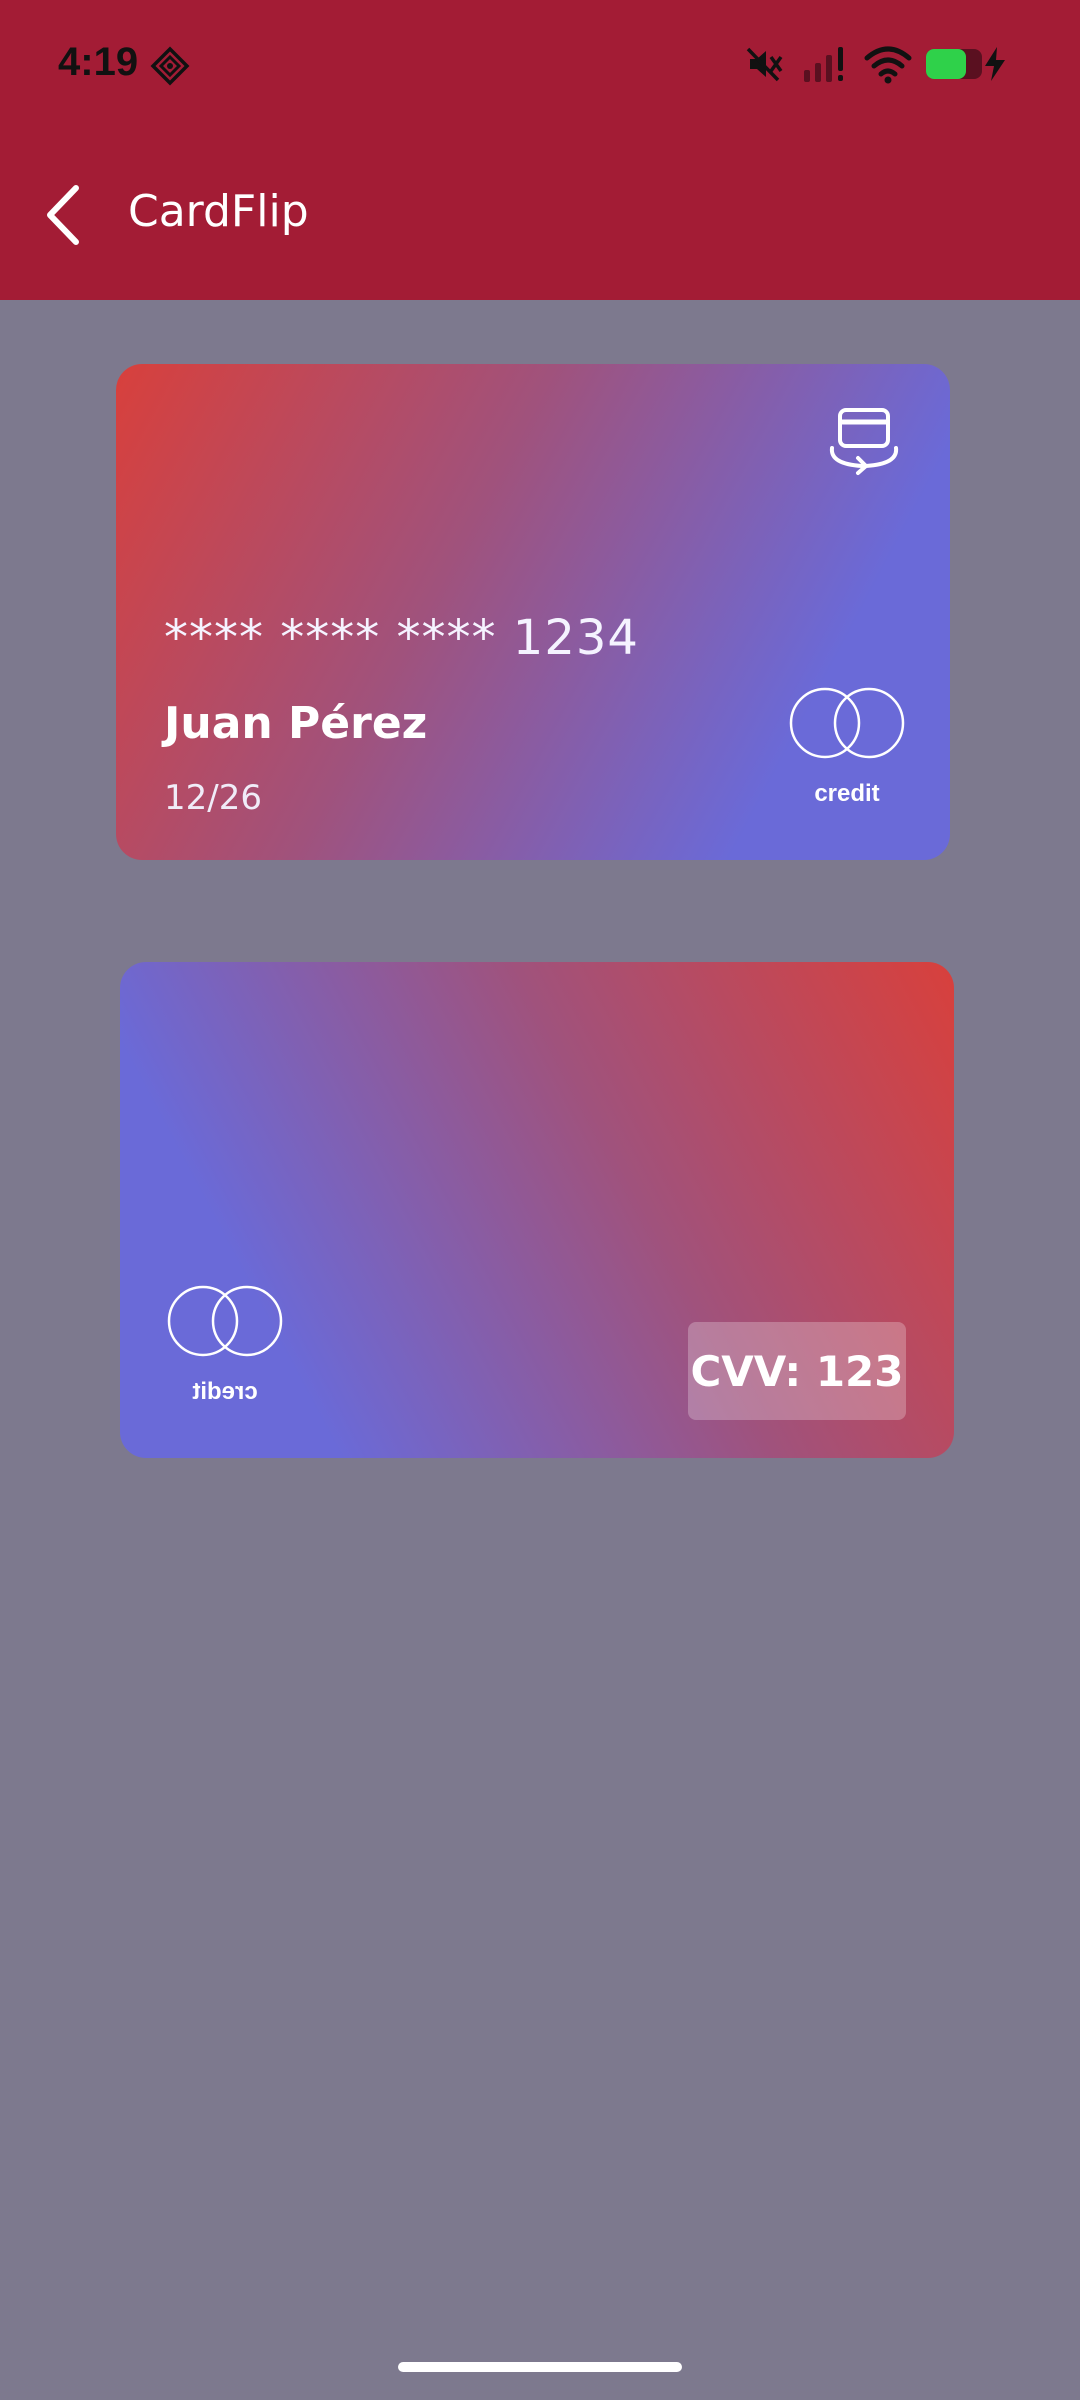 Image resolution: width=1080 pixels, height=2400 pixels. Describe the element at coordinates (954, 64) in the screenshot. I see `battery-icon` at that location.